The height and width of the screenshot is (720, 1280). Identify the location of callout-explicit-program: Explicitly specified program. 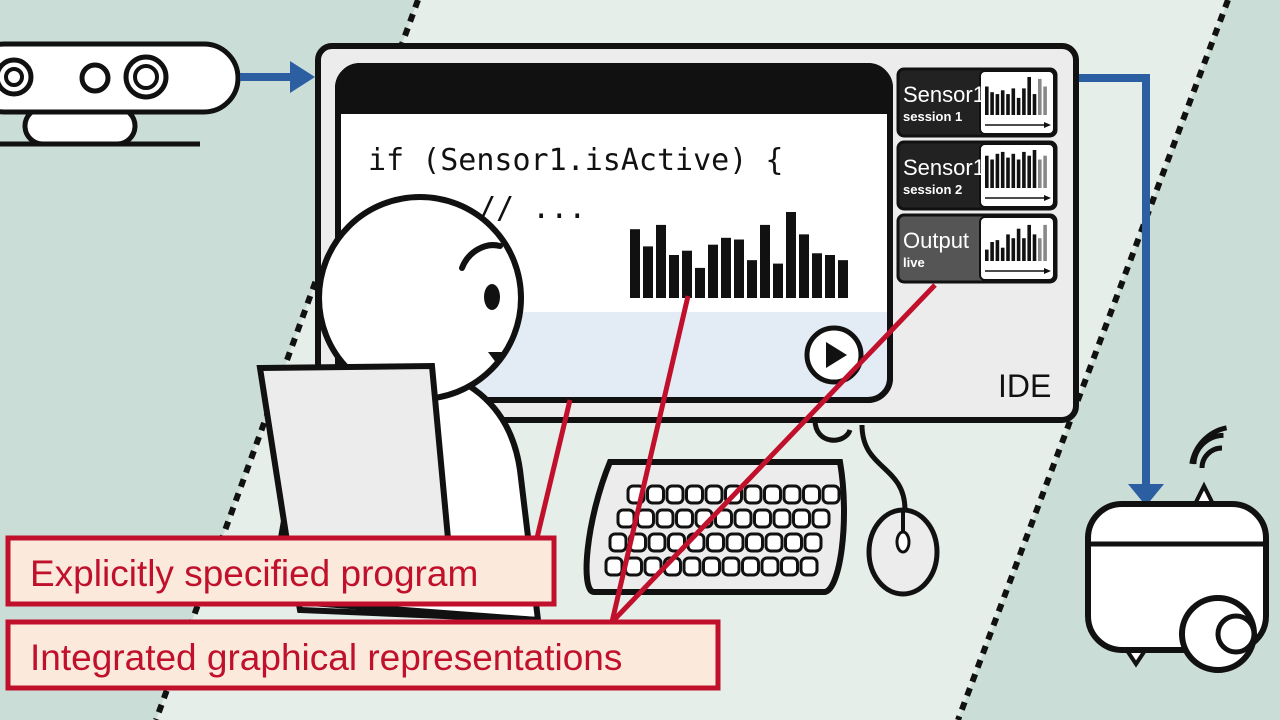
(281, 571).